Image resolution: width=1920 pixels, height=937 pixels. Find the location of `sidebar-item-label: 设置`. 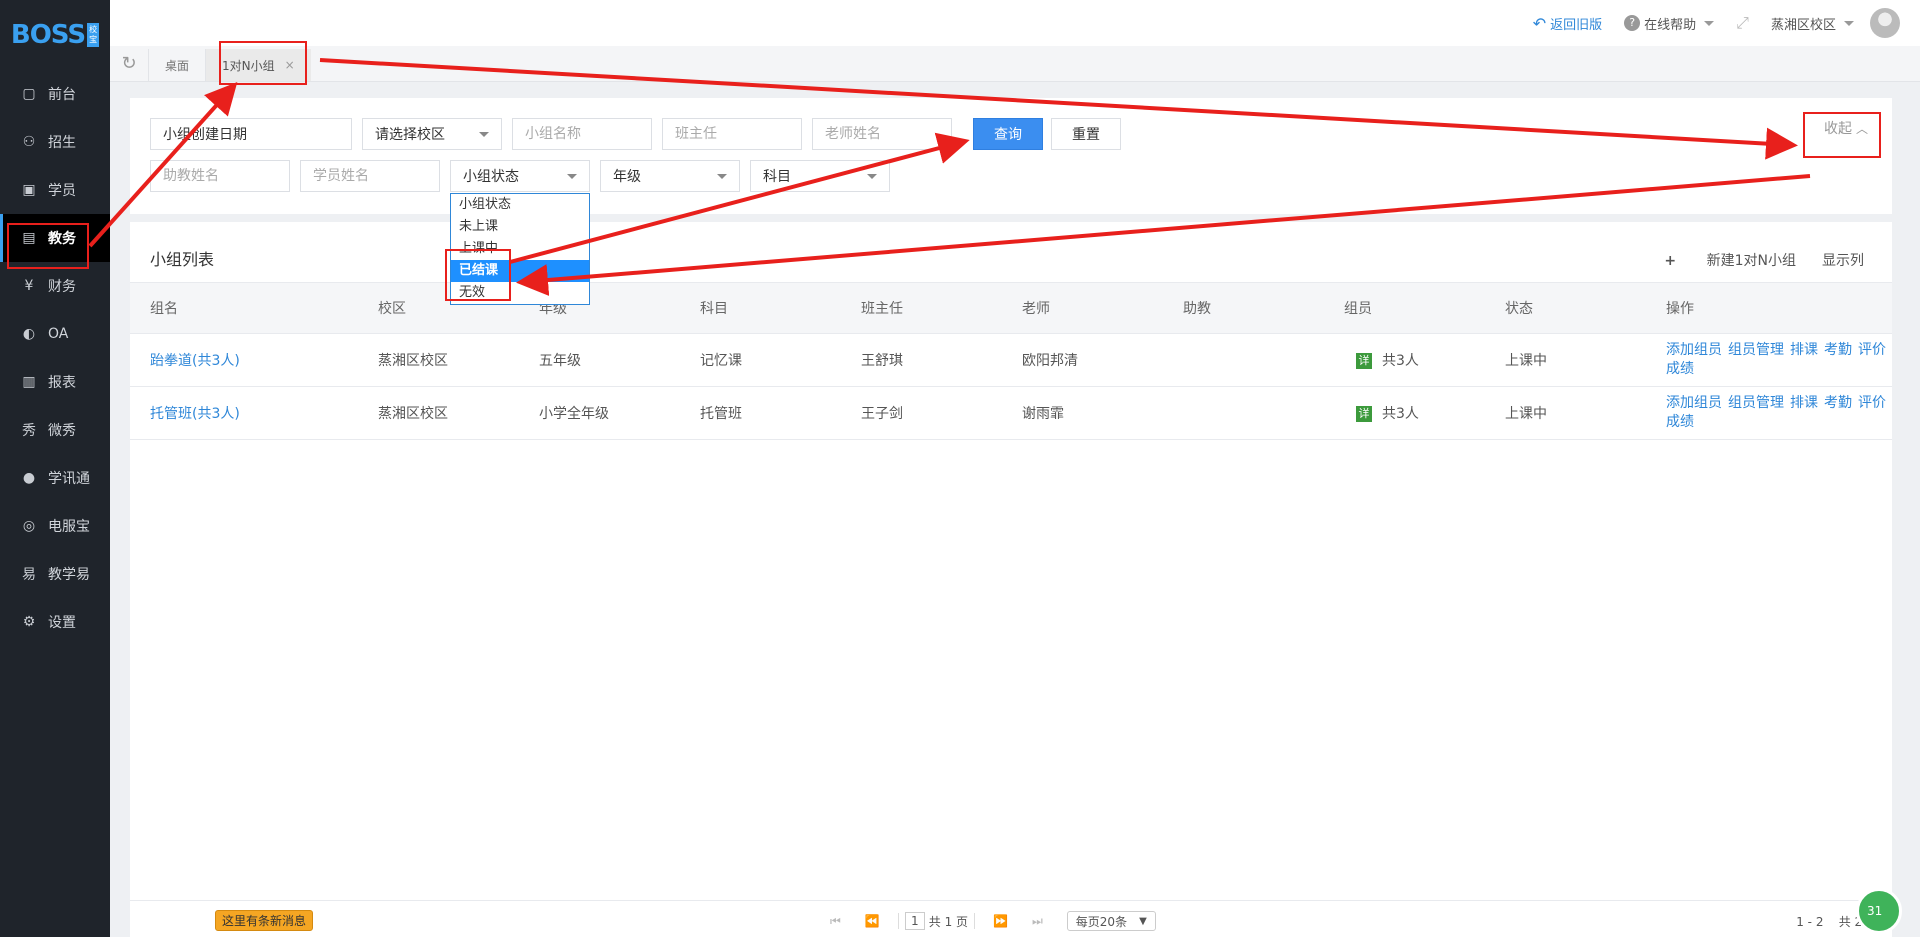

sidebar-item-label: 设置 is located at coordinates (62, 623).